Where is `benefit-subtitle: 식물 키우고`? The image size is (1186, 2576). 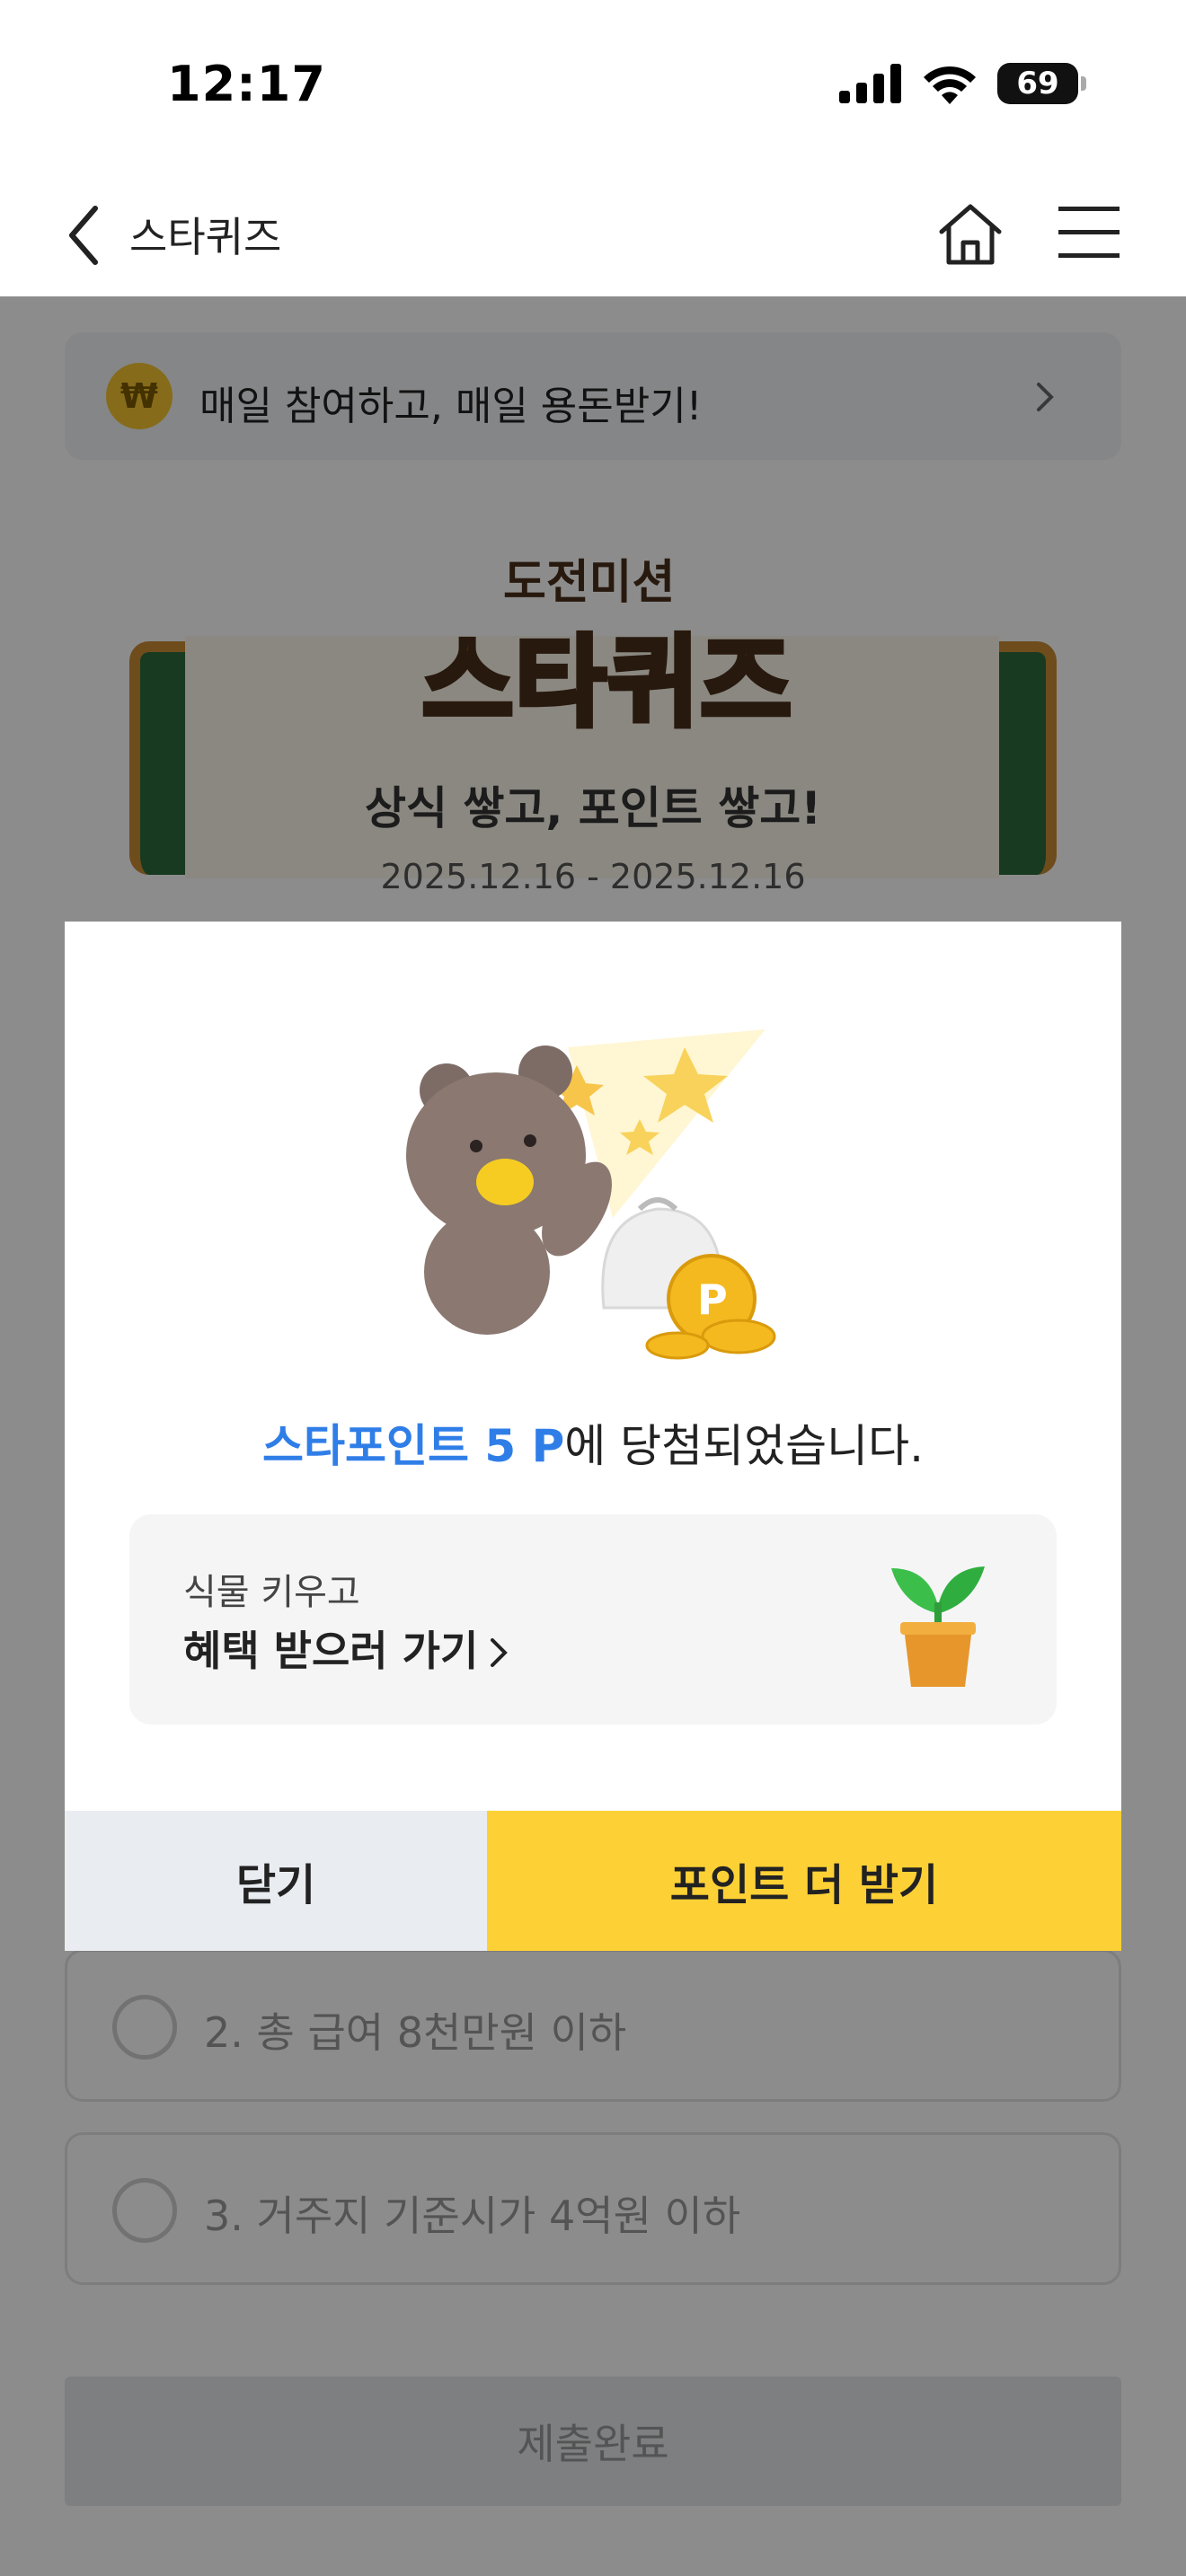 benefit-subtitle: 식물 키우고 is located at coordinates (271, 1592).